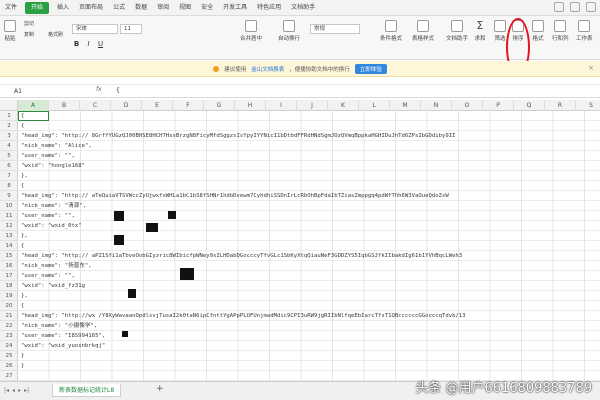 The image size is (600, 400). I want to click on next-sheet-icon: ▸, so click(19, 390).